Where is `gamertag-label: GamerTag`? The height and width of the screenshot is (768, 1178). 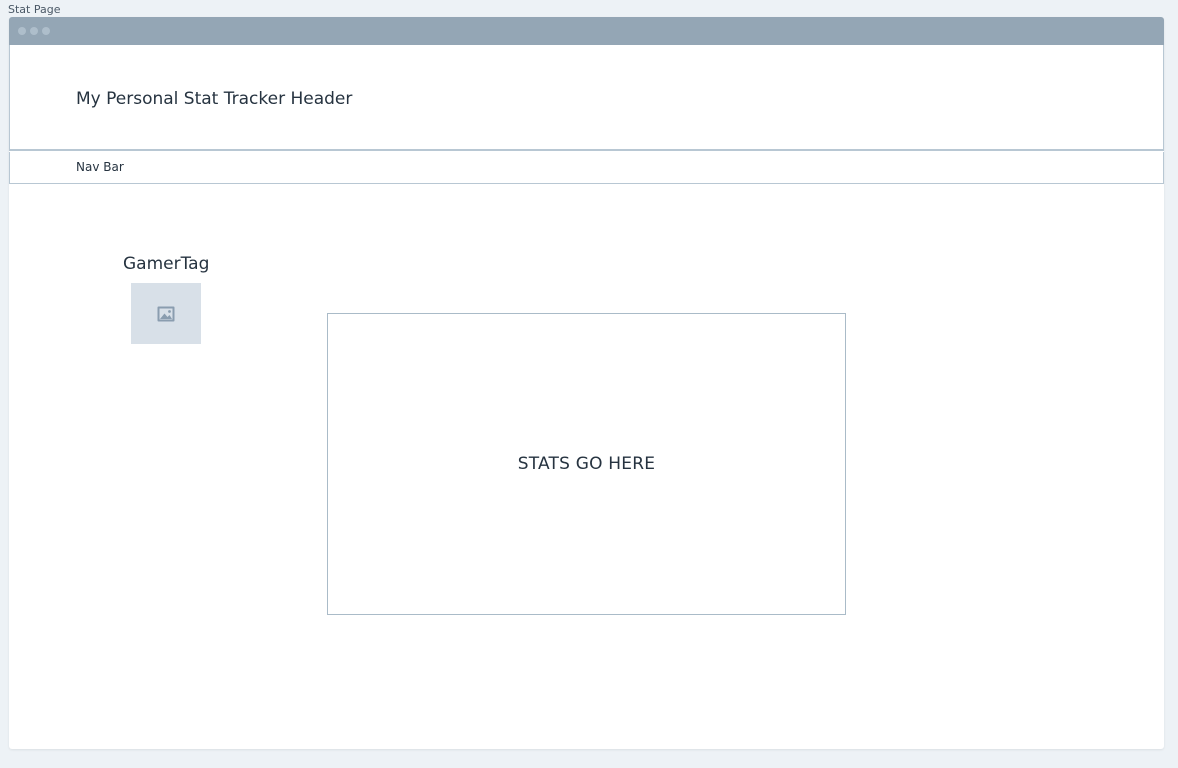 gamertag-label: GamerTag is located at coordinates (166, 264).